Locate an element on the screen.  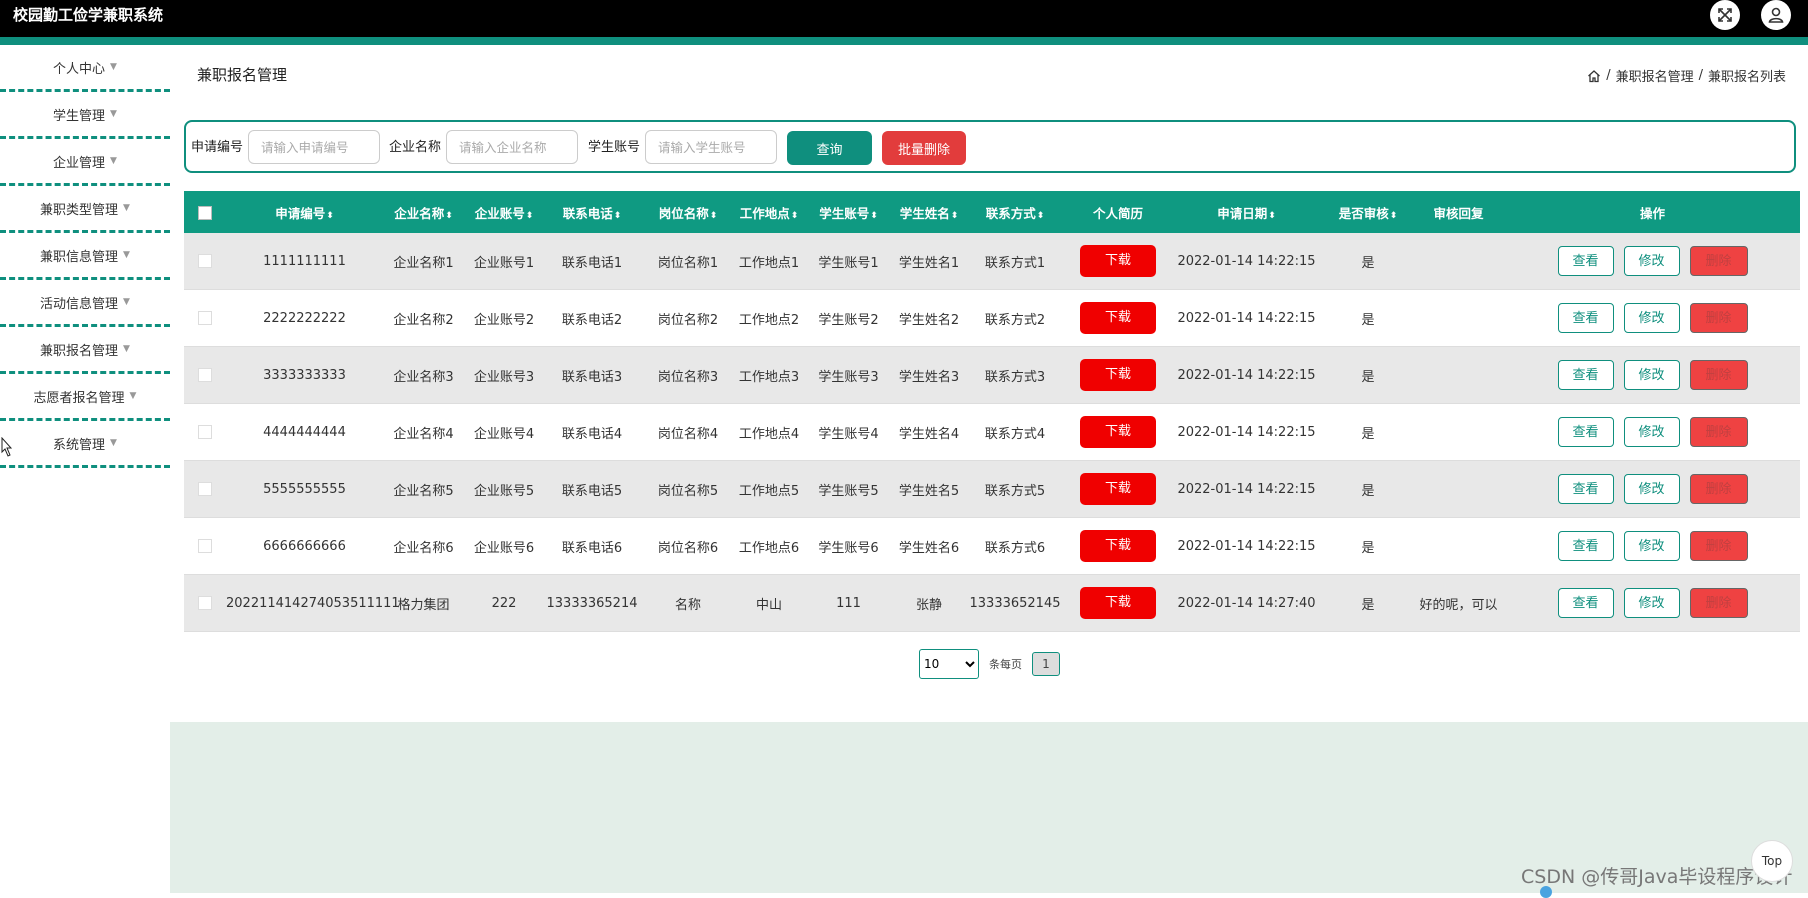
table-cell: 岗位名称2 is located at coordinates (688, 318).